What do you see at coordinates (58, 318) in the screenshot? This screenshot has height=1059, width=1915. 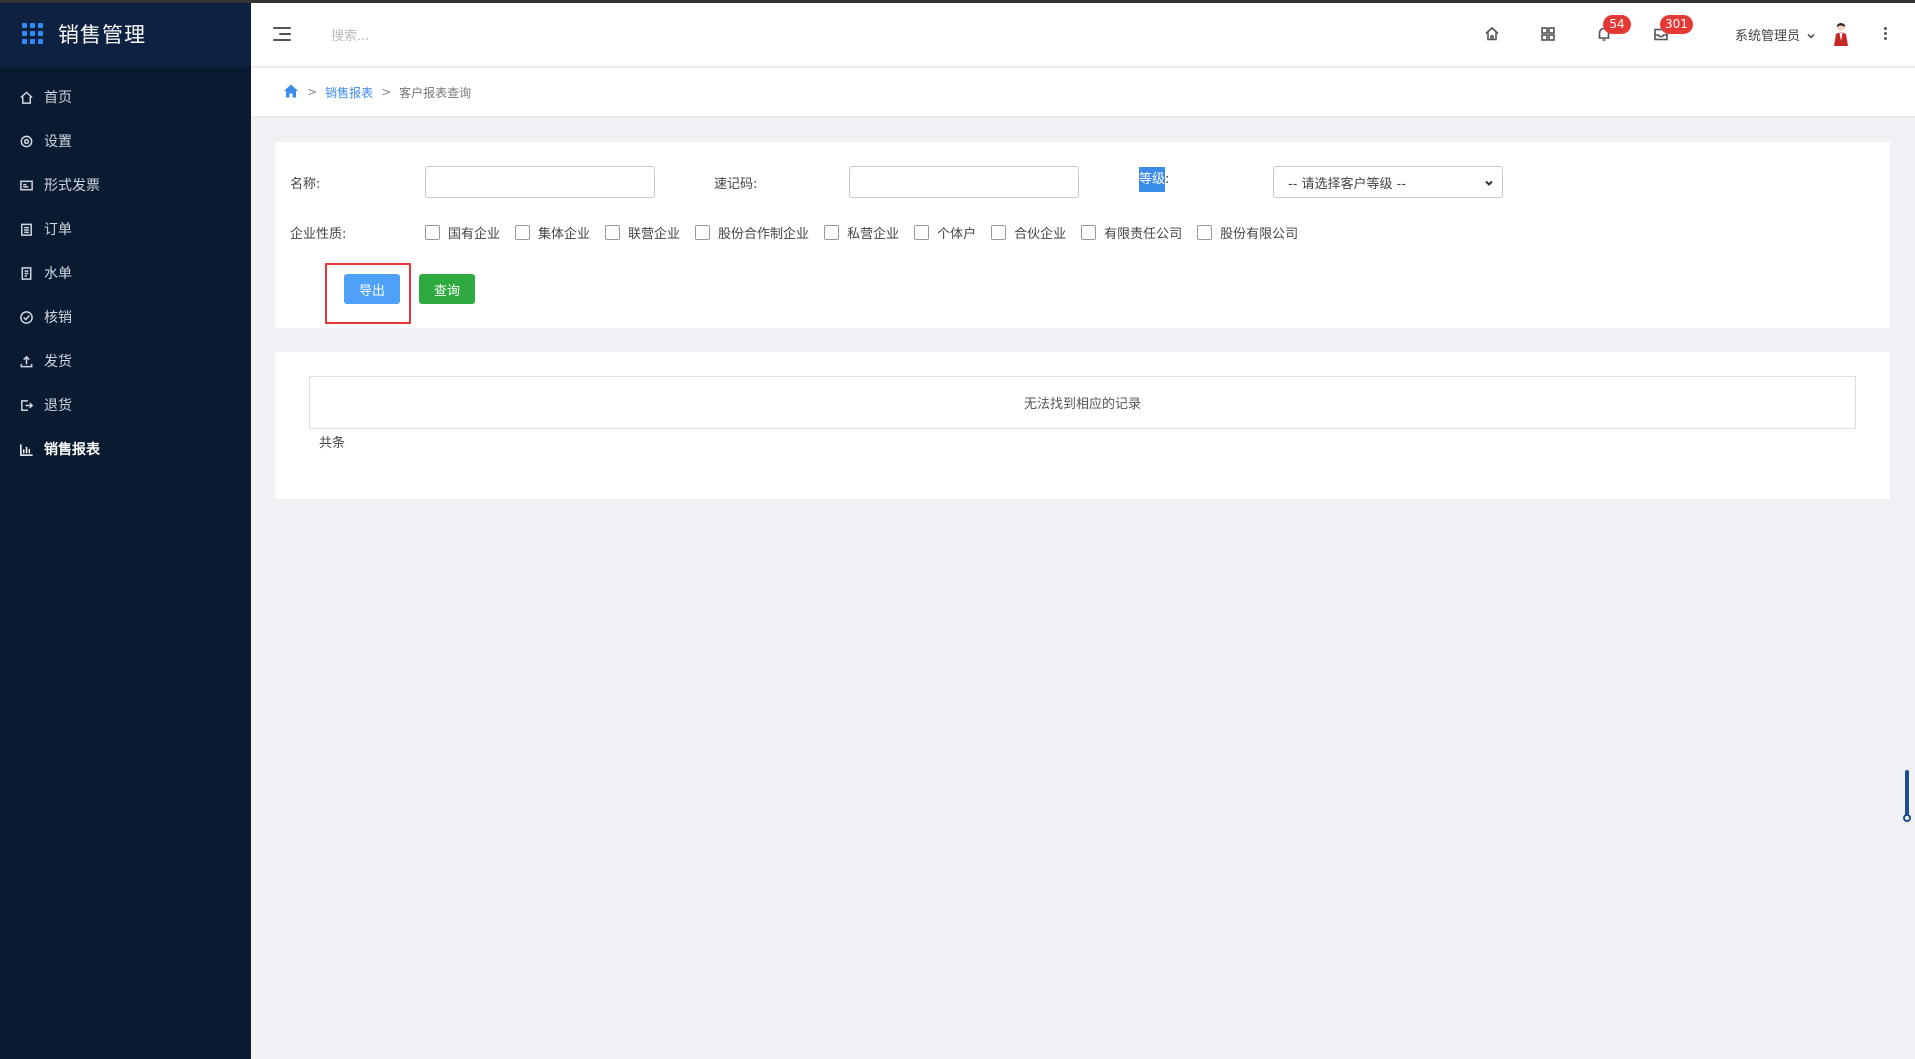 I see `sidebar-item-label: 核销` at bounding box center [58, 318].